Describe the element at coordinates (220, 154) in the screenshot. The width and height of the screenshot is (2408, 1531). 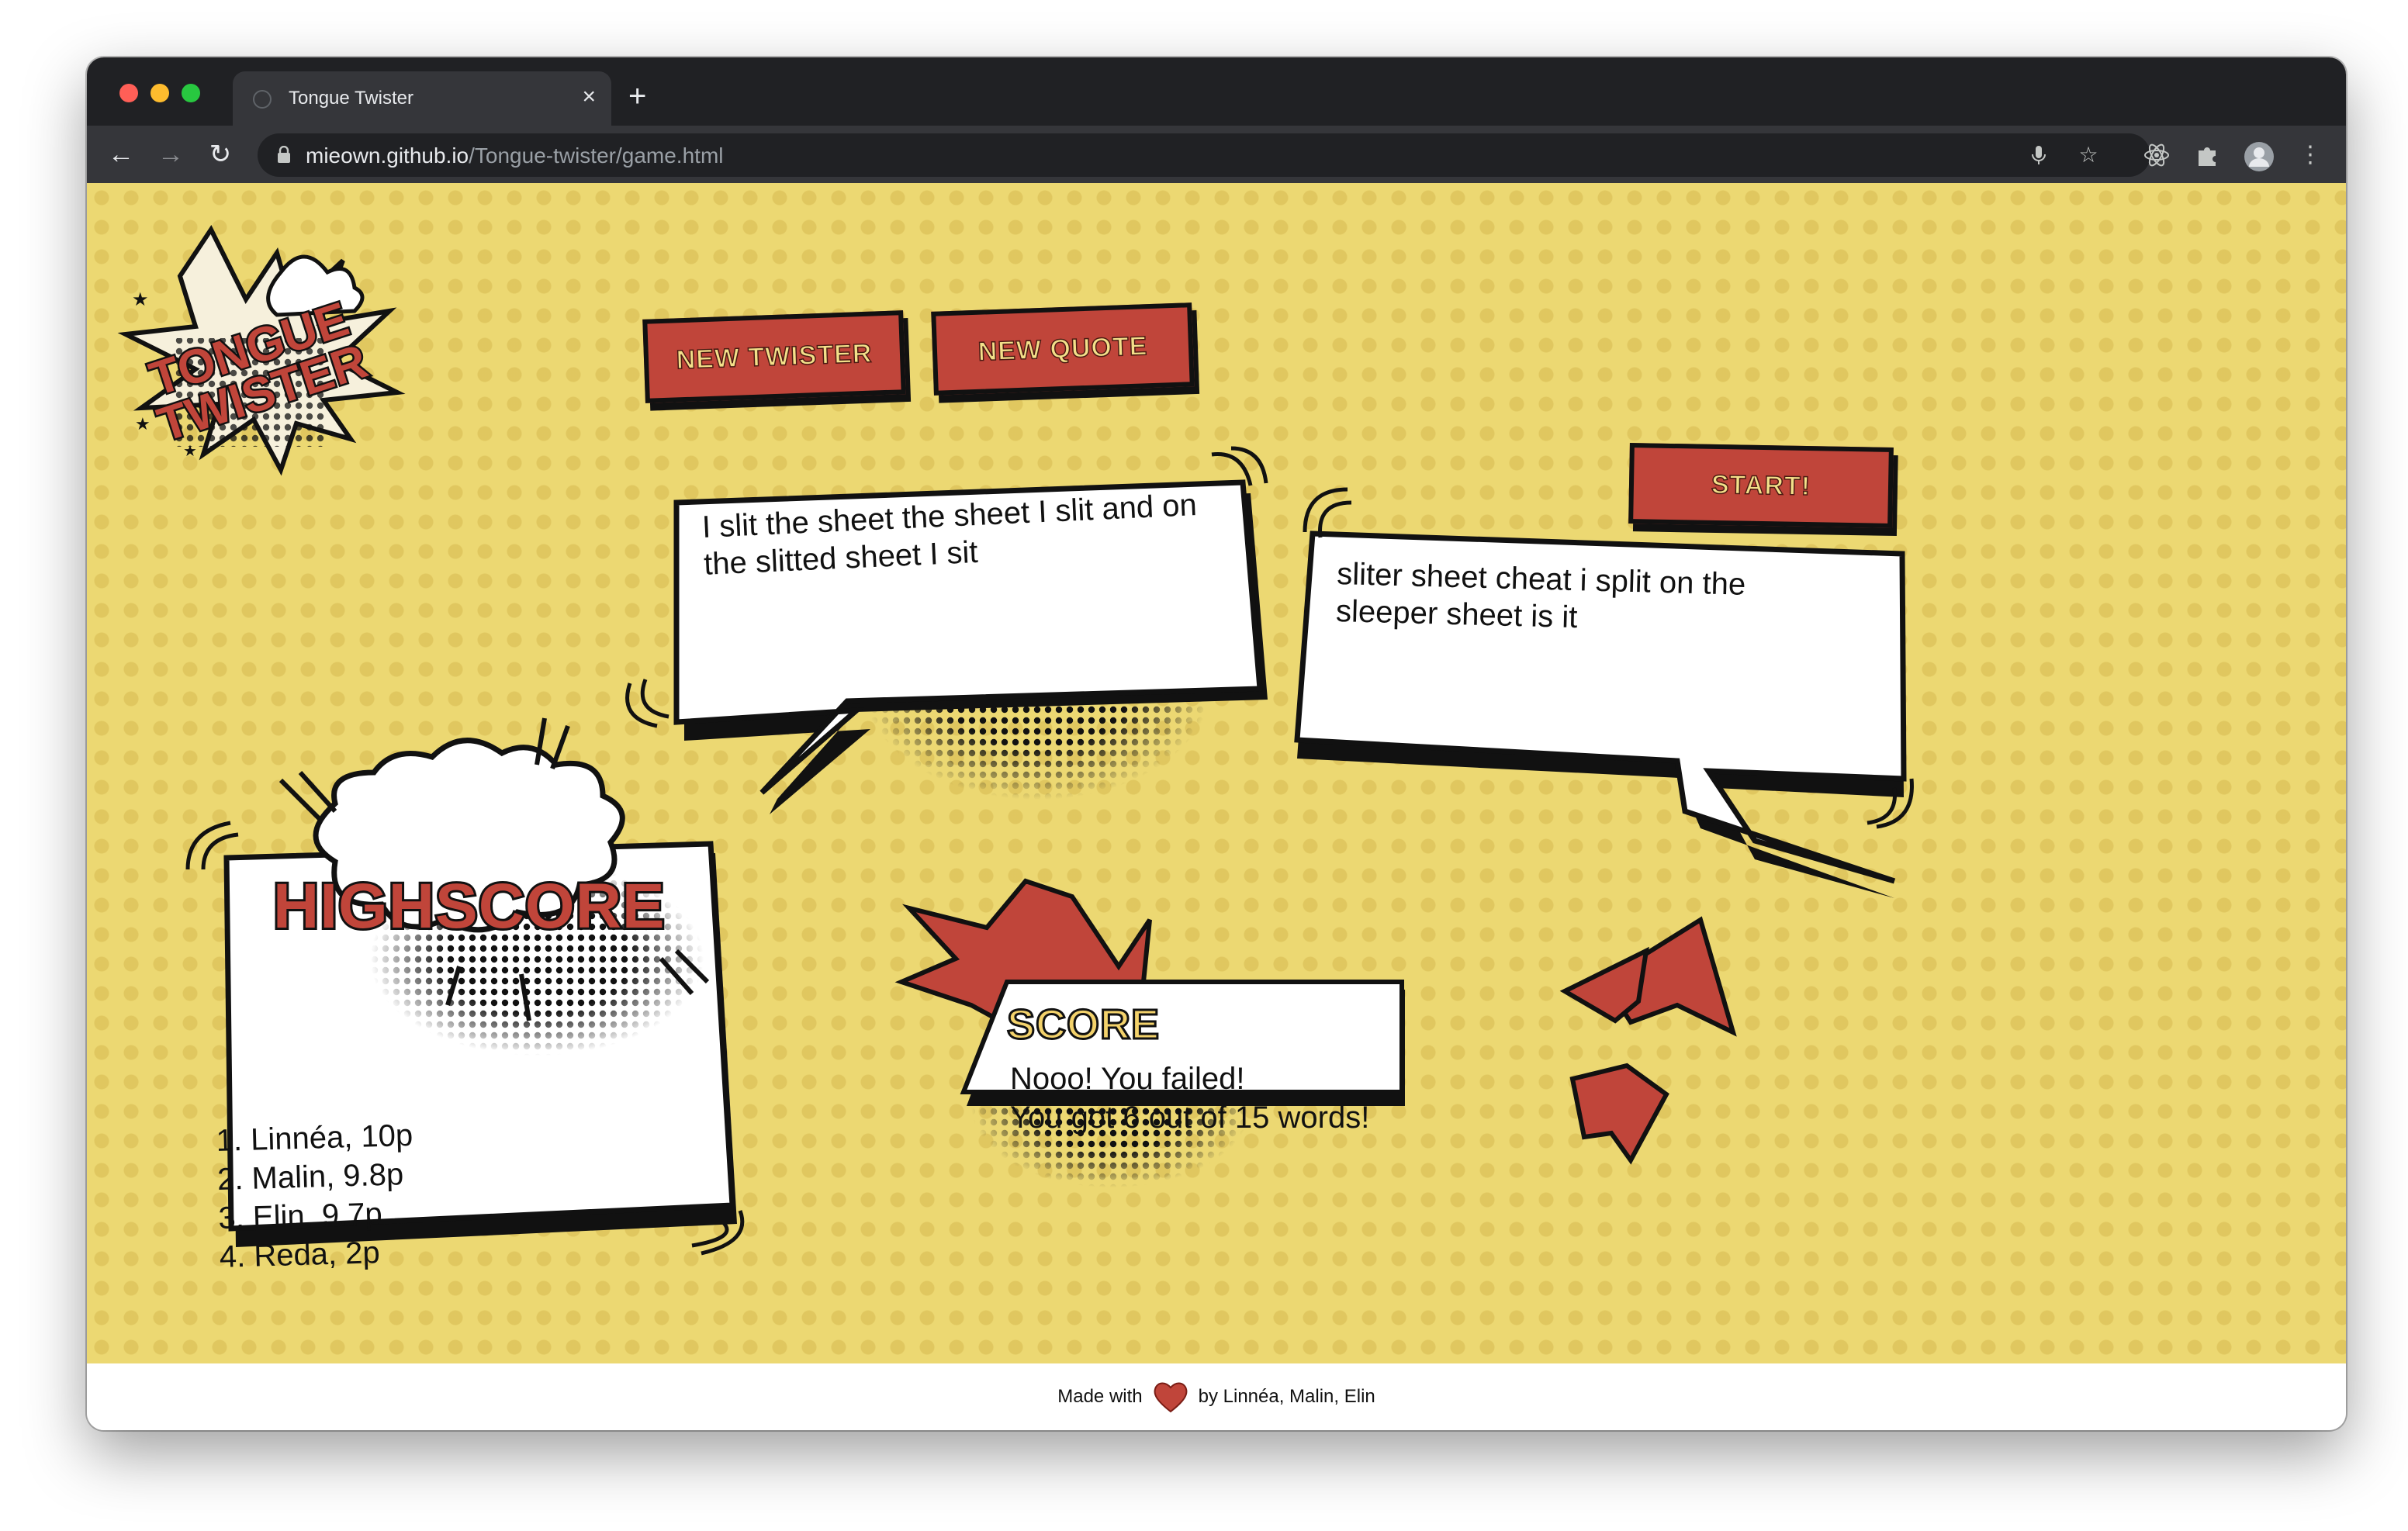
I see `reload-button: ↻` at that location.